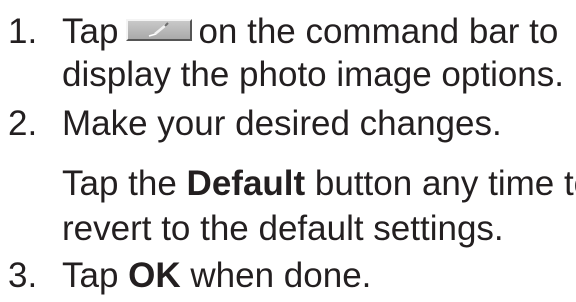 This screenshot has width=576, height=302. Describe the element at coordinates (283, 228) in the screenshot. I see `step-2-note-line-2: revert to the default settings.` at that location.